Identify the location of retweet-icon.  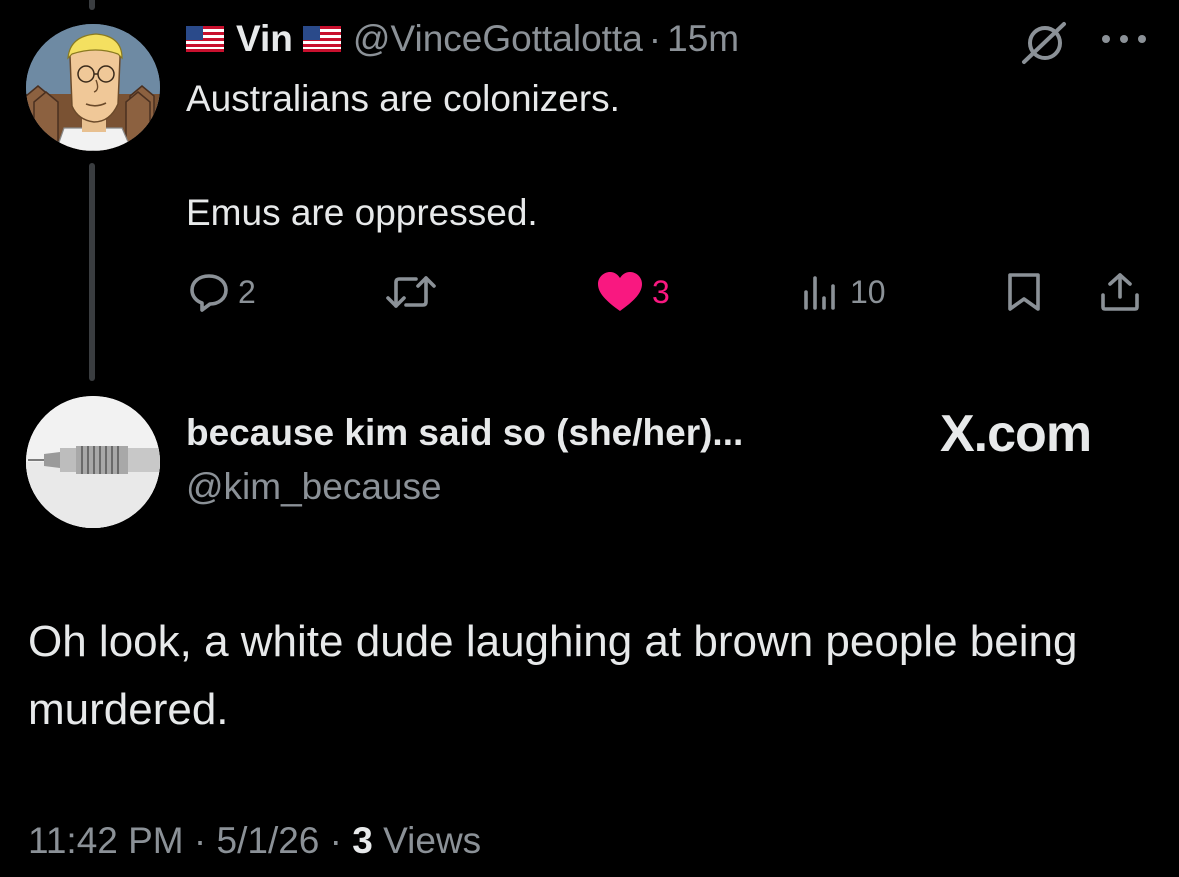
(411, 292).